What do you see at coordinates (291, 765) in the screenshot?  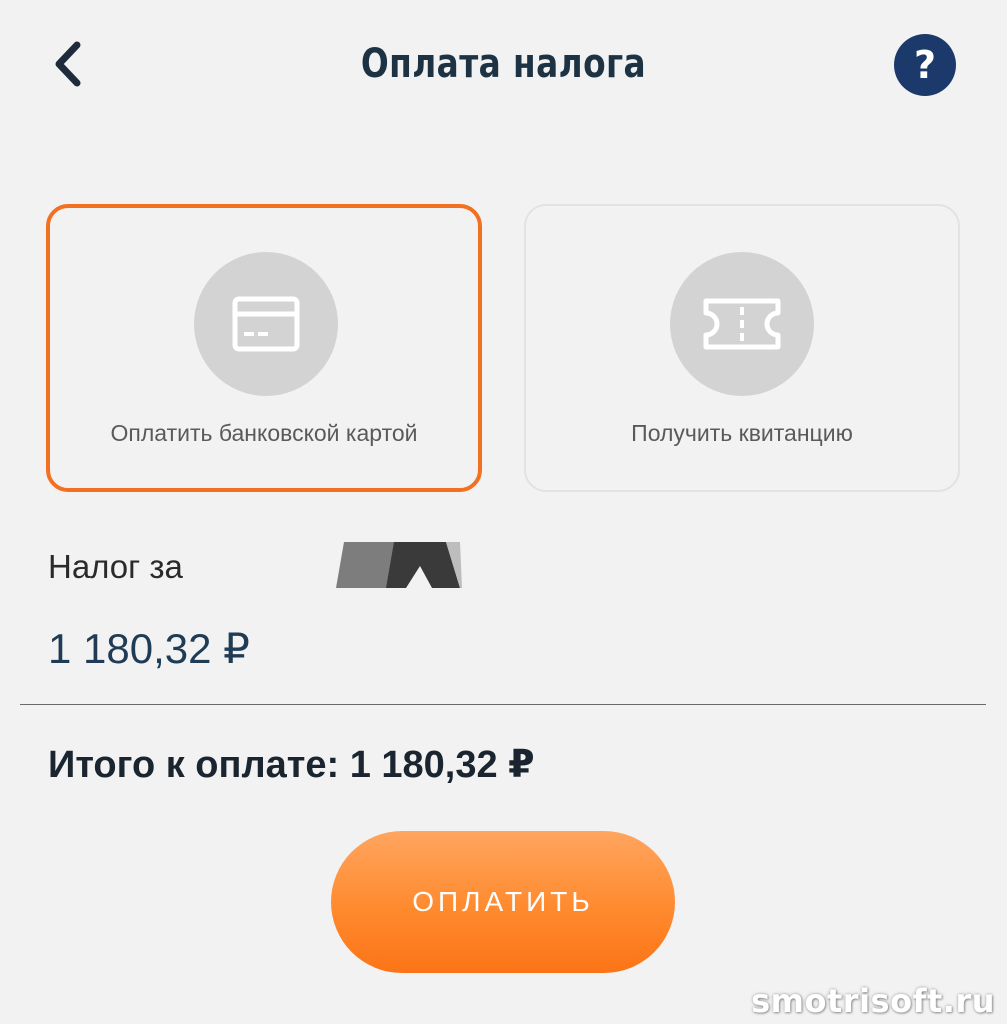 I see `total-to-pay: Итого к оплате: 1 180,32 ₽` at bounding box center [291, 765].